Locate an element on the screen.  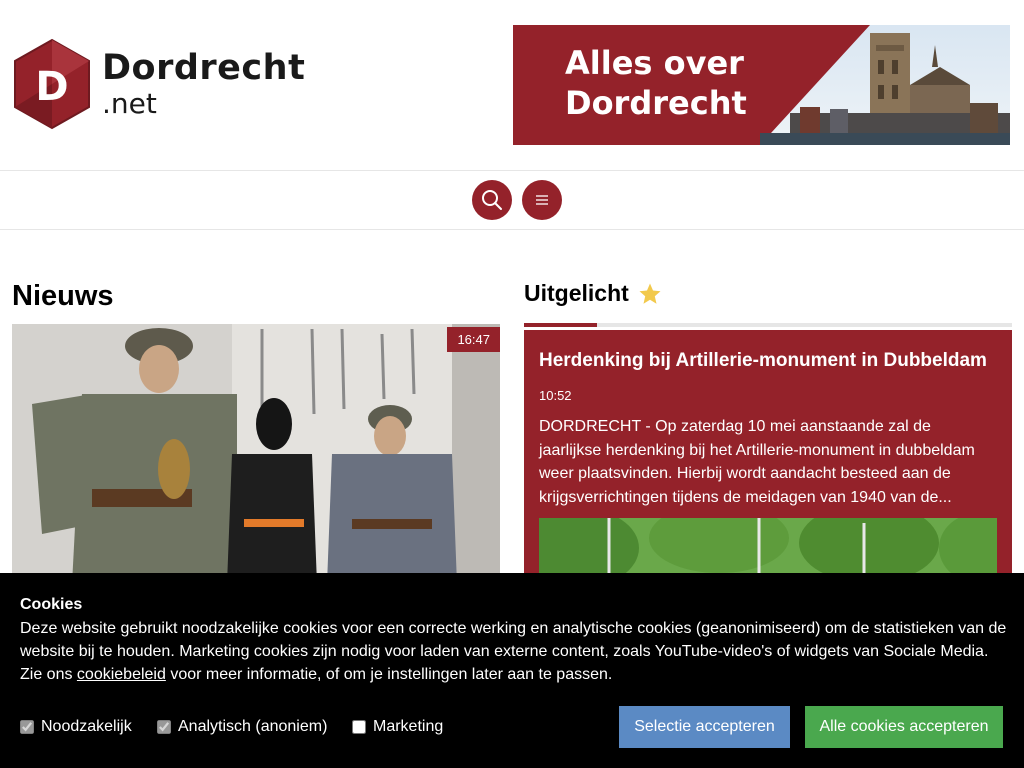
cookie-option-necessary: Noodzakelijk is located at coordinates (76, 727).